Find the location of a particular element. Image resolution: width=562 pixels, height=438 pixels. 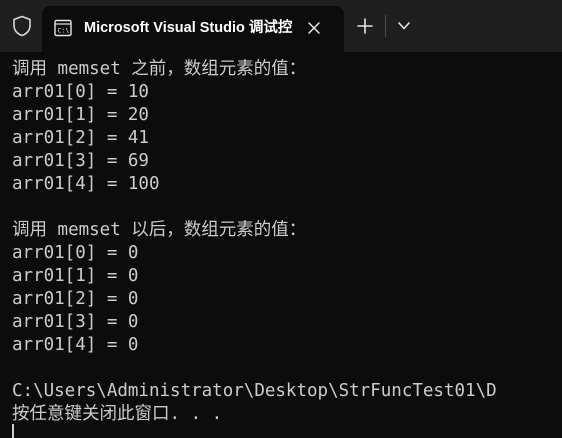

console-line: arr01[3] = 0 is located at coordinates (75, 322).